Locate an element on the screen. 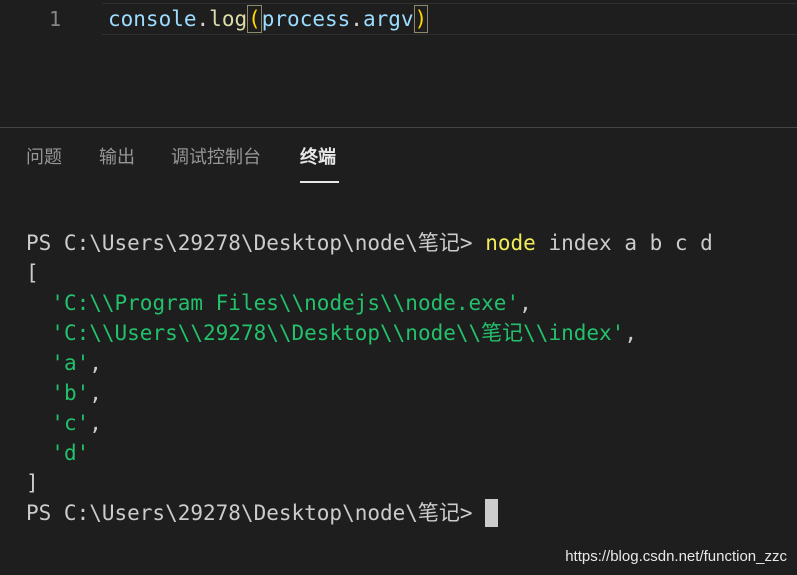  terminal-command-args: index a b c d is located at coordinates (624, 243).